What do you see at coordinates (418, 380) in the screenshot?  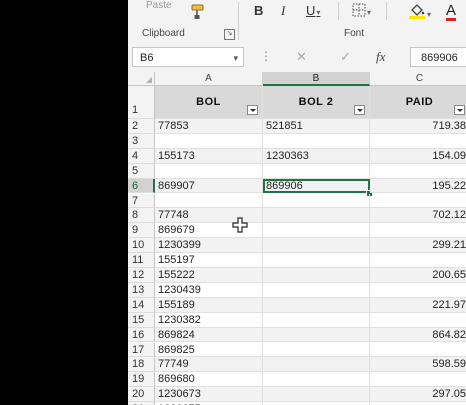 I see `cell-c19` at bounding box center [418, 380].